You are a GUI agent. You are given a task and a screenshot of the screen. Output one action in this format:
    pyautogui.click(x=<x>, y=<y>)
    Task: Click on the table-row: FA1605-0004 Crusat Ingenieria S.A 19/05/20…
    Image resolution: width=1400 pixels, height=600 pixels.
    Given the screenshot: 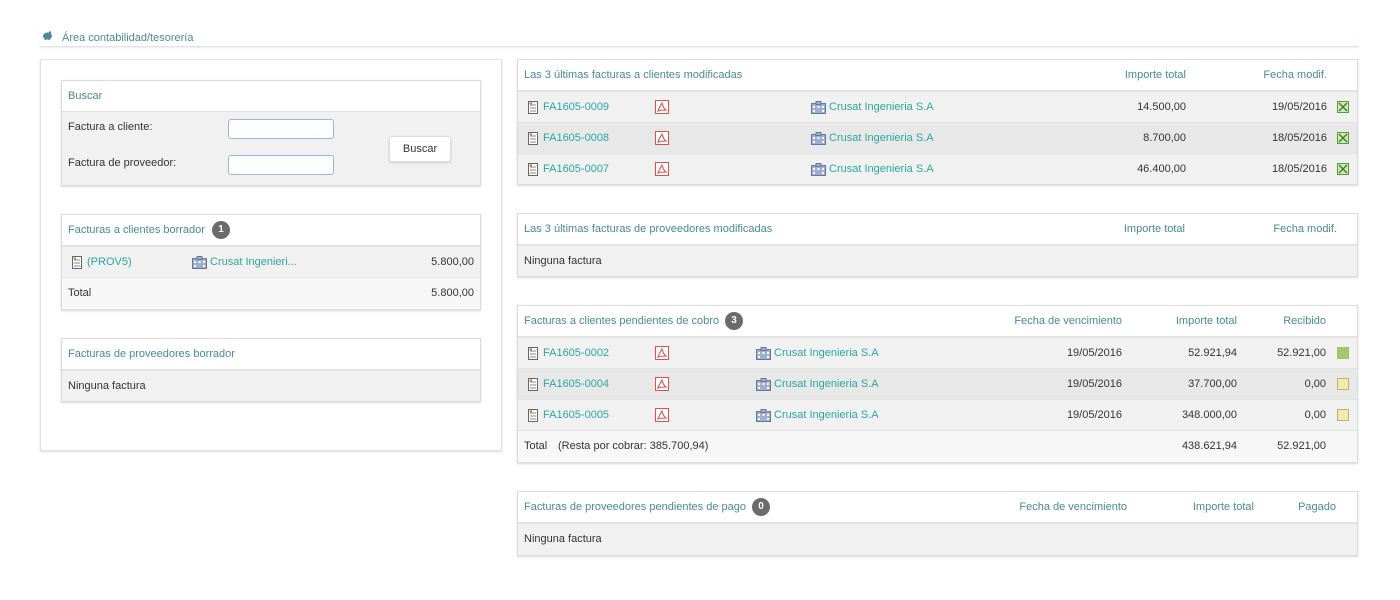 What is the action you would take?
    pyautogui.click(x=937, y=383)
    